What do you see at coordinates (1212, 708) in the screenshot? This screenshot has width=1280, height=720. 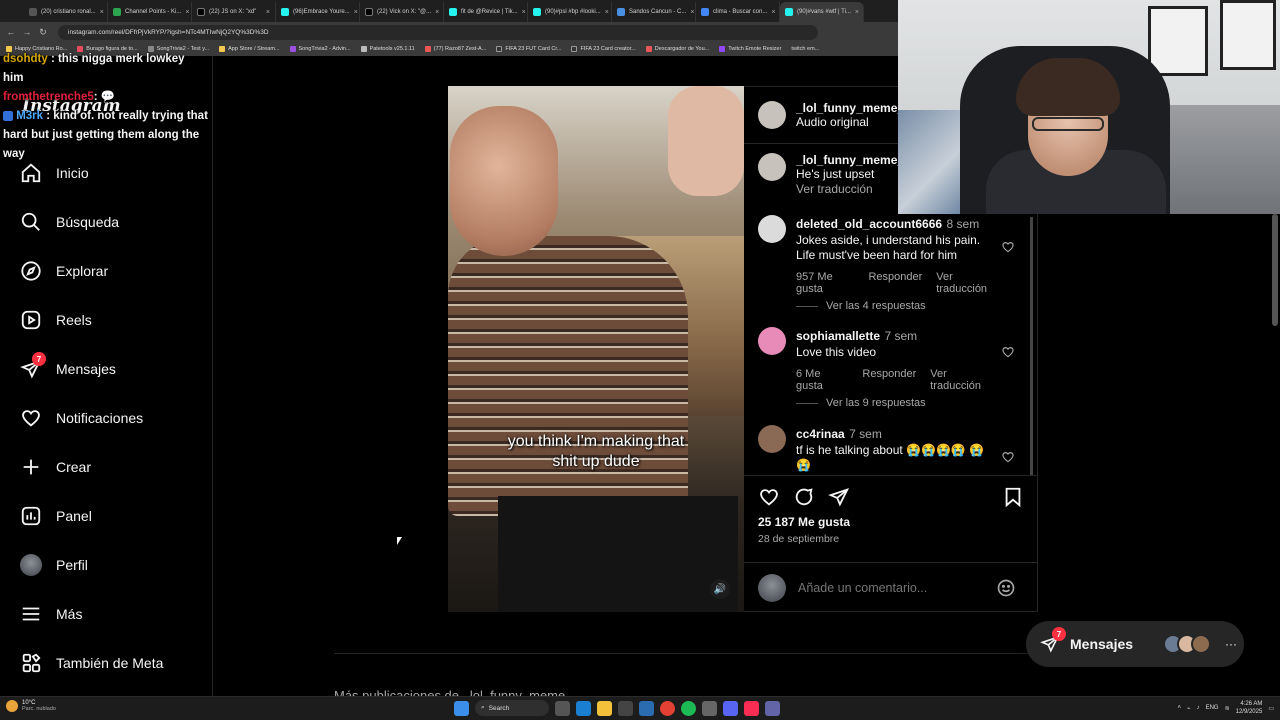 I see `language-indicator: ENG` at bounding box center [1212, 708].